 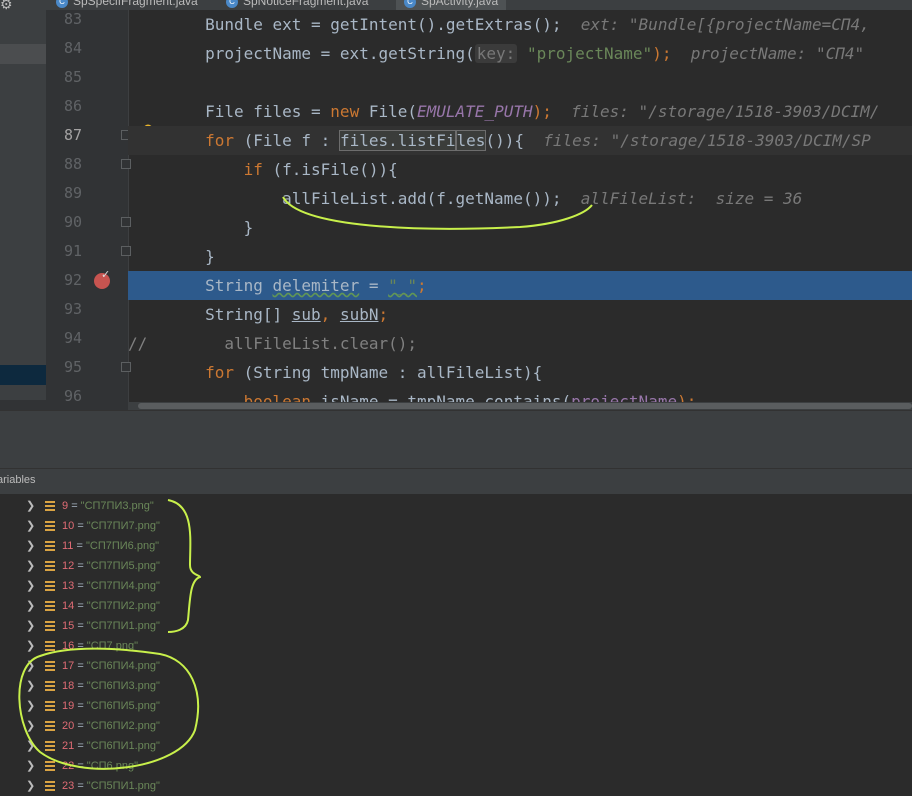 I want to click on gear-icon: ⚙, so click(x=6, y=5).